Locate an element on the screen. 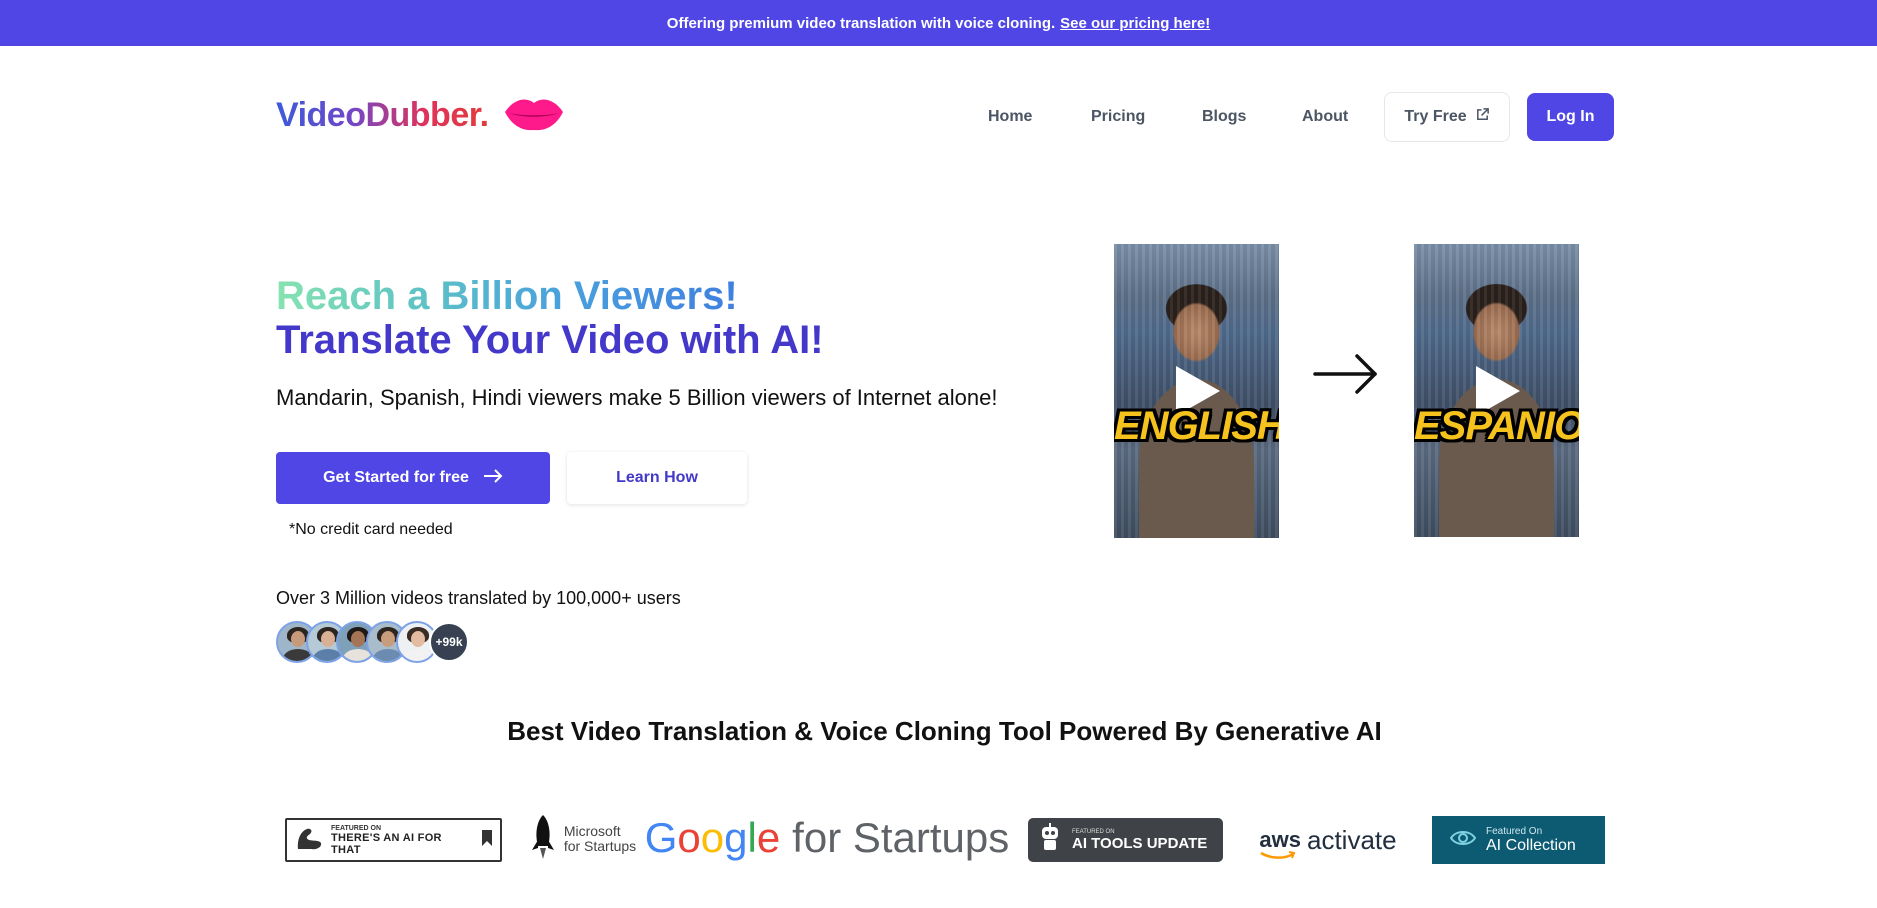 The image size is (1877, 908). arm-icon is located at coordinates (309, 840).